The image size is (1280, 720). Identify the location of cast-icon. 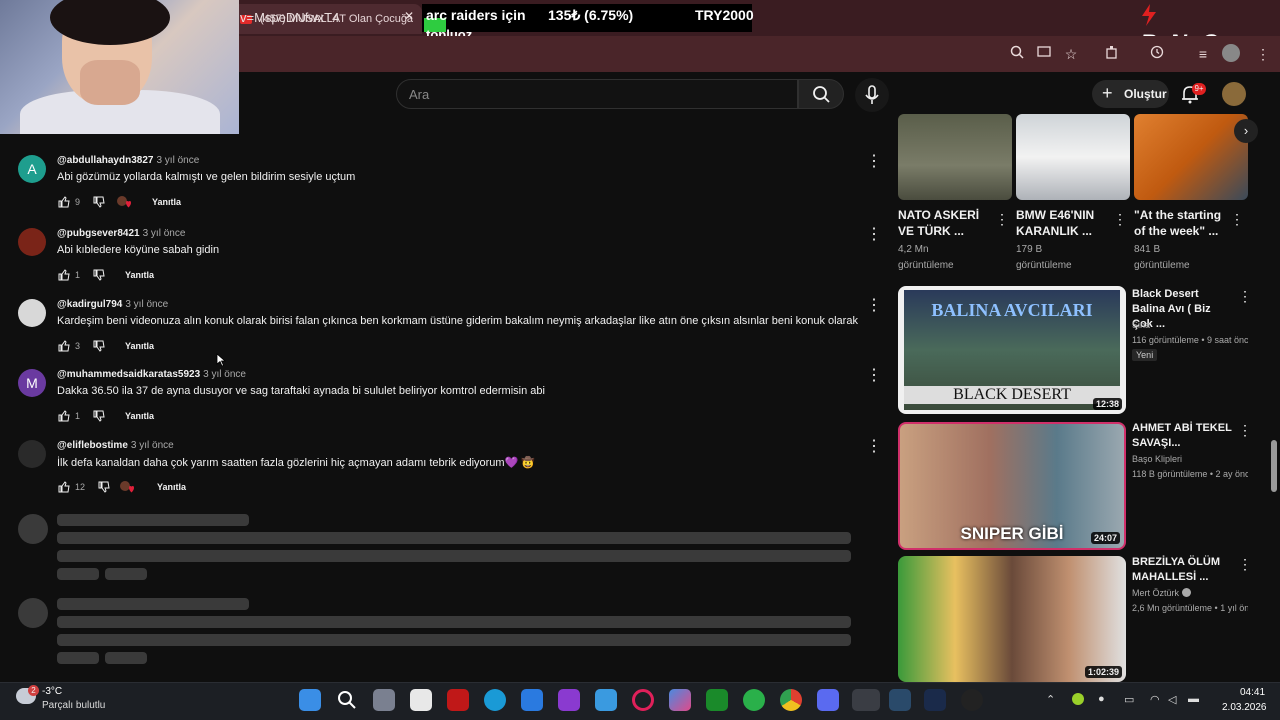
(1044, 54).